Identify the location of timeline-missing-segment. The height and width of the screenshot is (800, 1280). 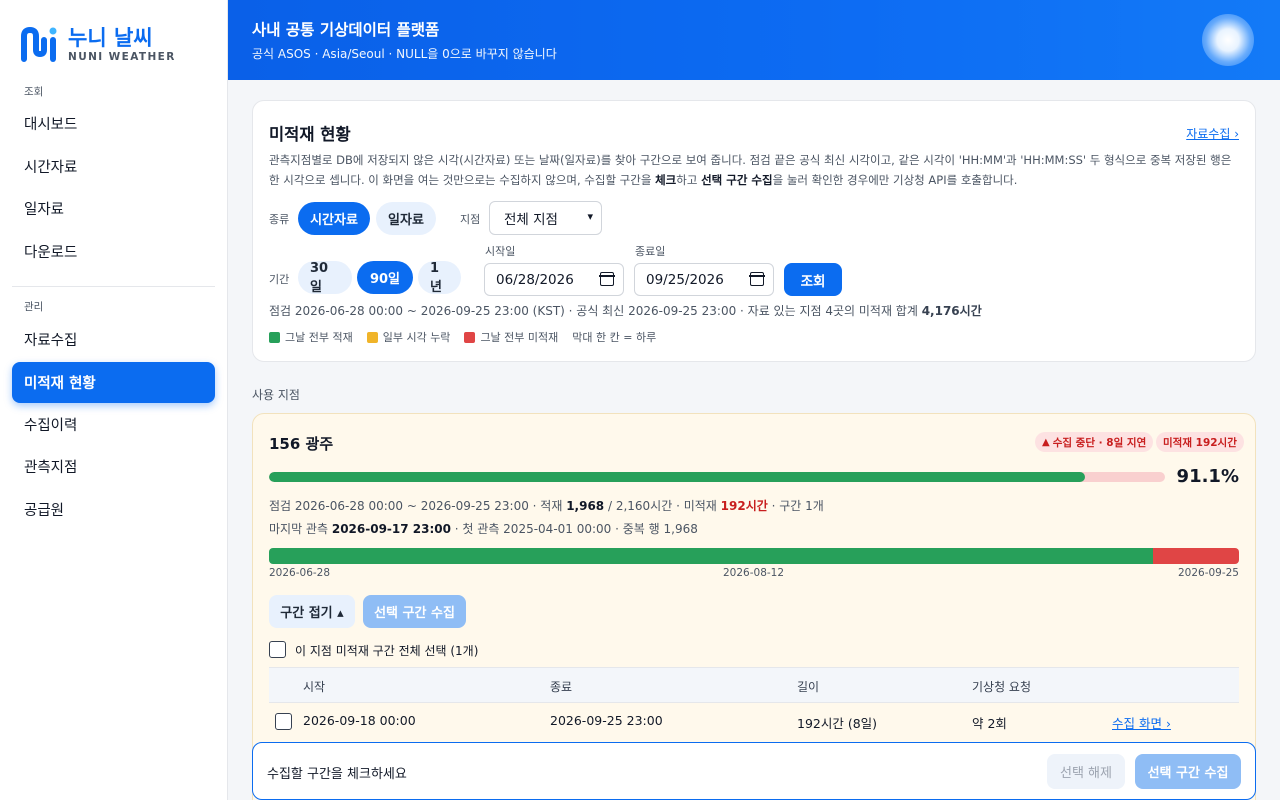
(1195, 556).